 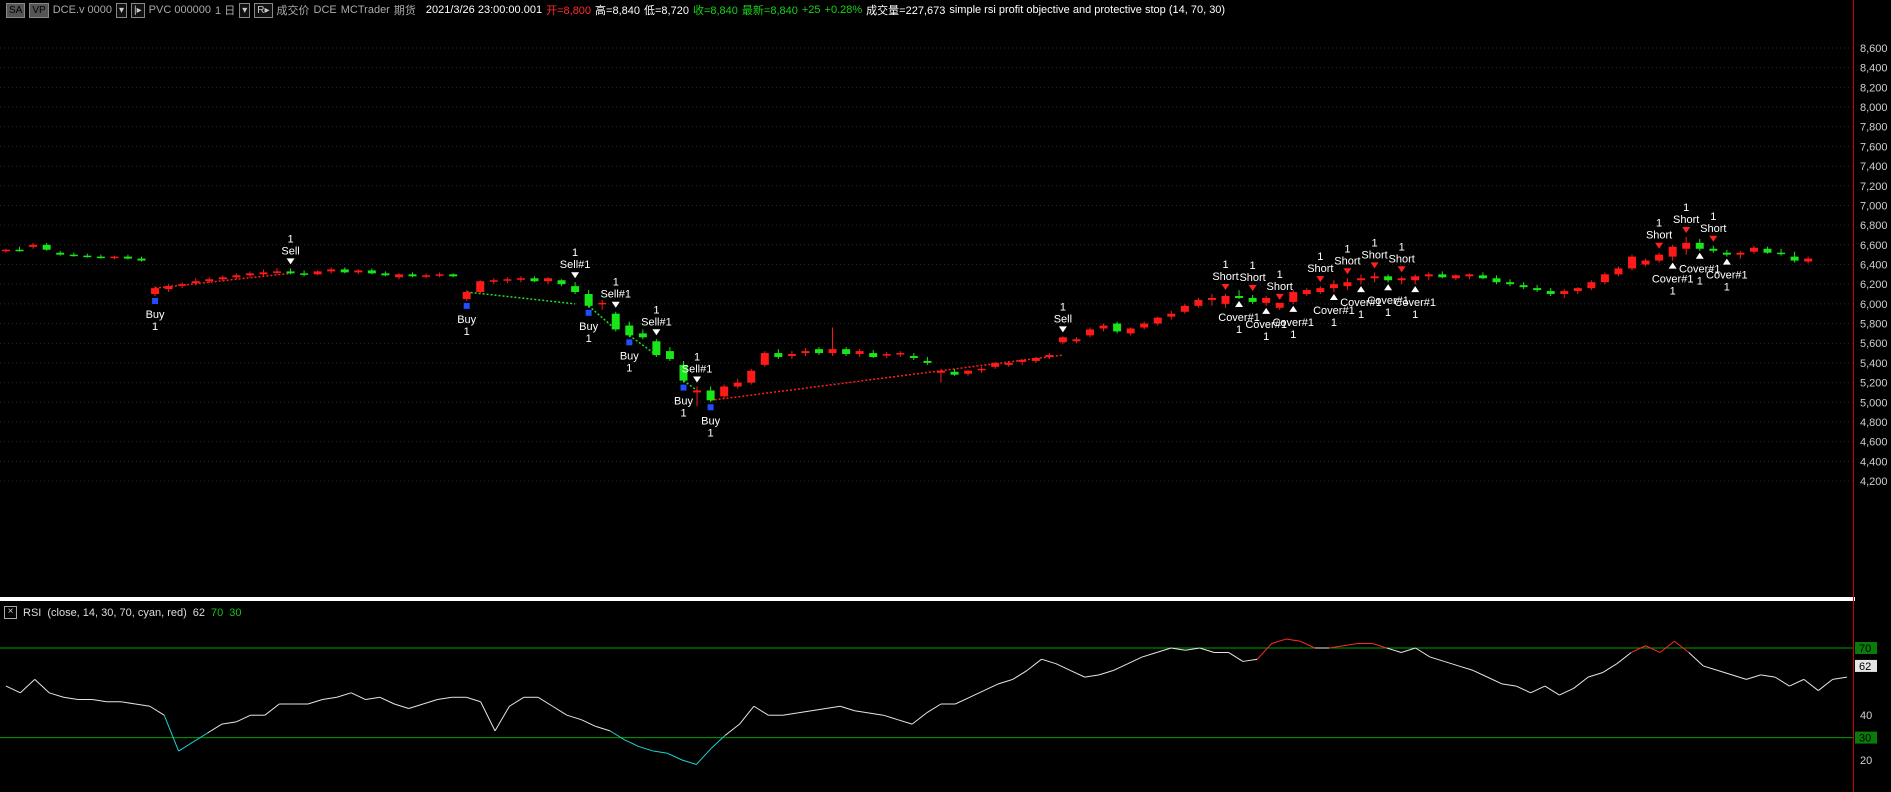 I want to click on price-tick-label: 5,000, so click(x=1874, y=403).